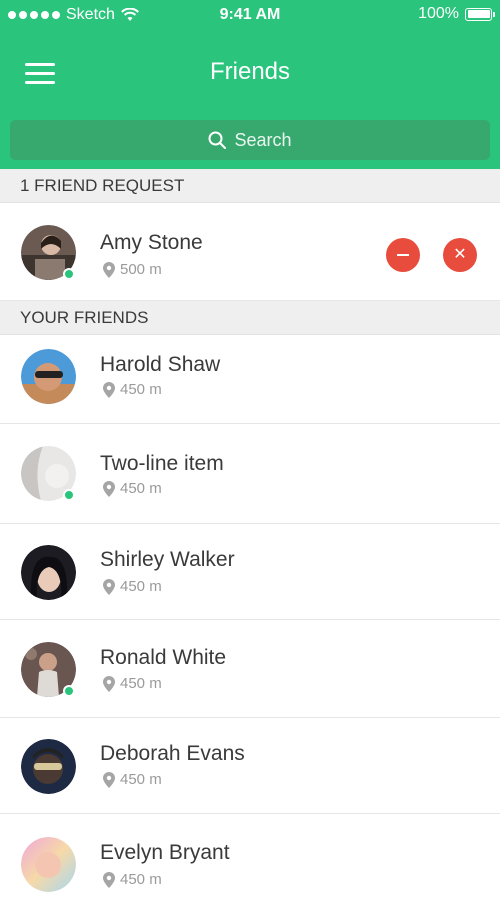  What do you see at coordinates (151, 242) in the screenshot?
I see `friend-name: Amy Stone` at bounding box center [151, 242].